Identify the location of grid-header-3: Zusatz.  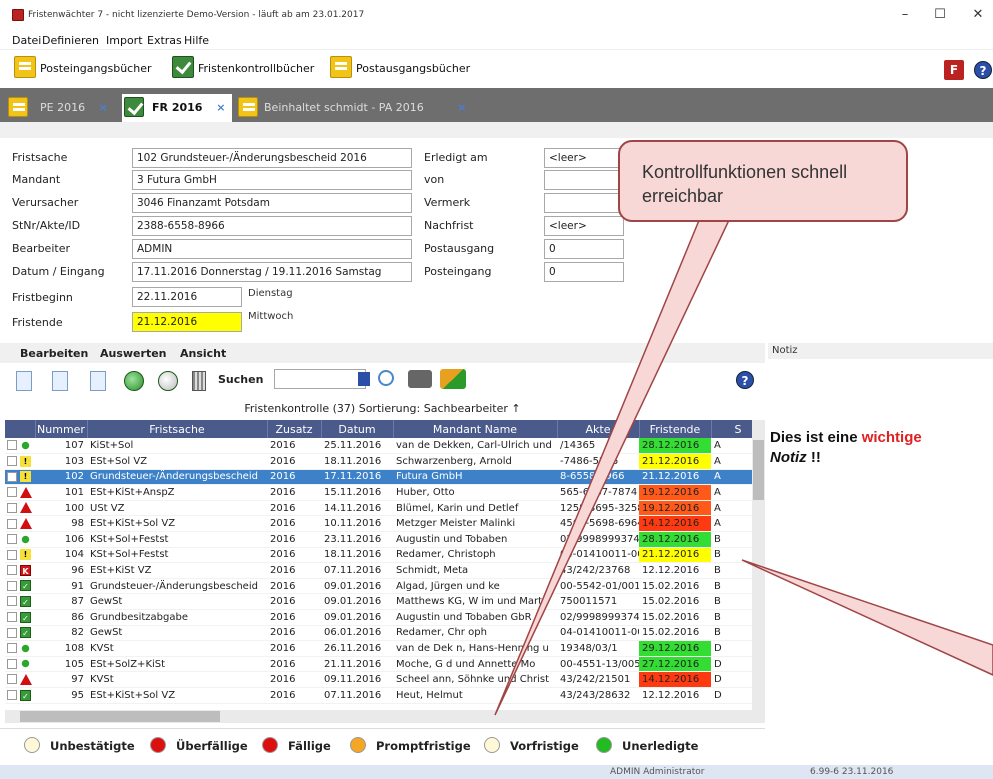
(294, 429).